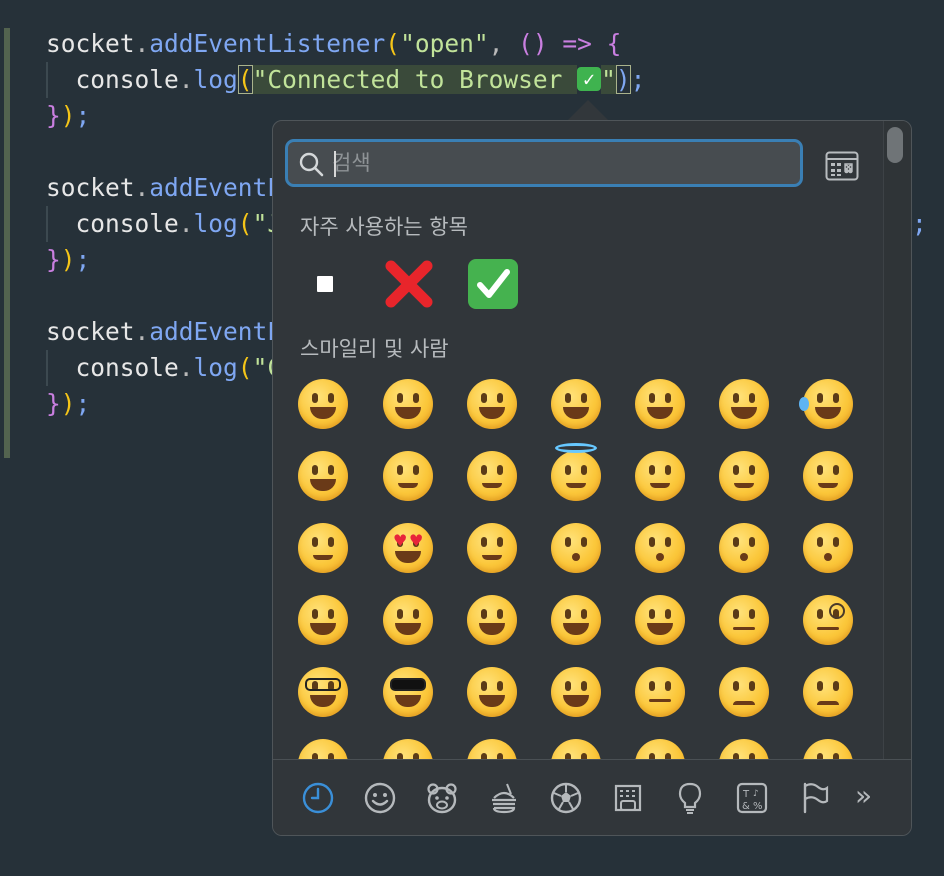 This screenshot has width=944, height=876. I want to click on bear-icon, so click(442, 798).